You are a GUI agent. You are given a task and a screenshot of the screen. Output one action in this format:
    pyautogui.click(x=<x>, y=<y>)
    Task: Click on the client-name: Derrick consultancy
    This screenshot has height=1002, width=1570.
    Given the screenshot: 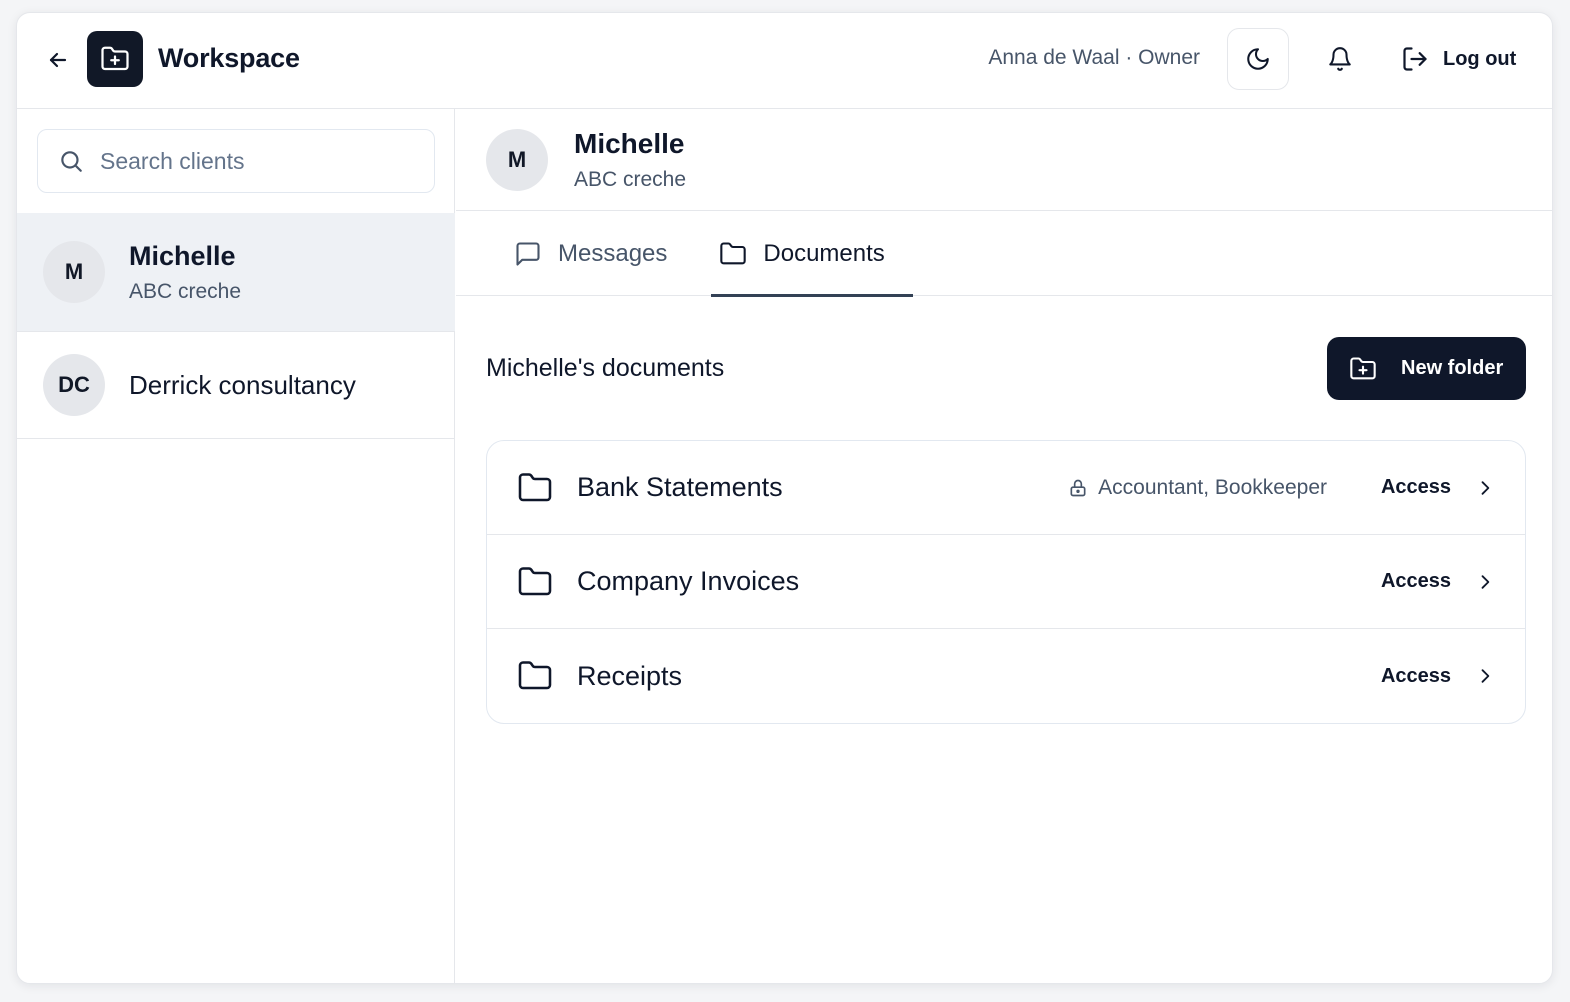 What is the action you would take?
    pyautogui.click(x=242, y=384)
    